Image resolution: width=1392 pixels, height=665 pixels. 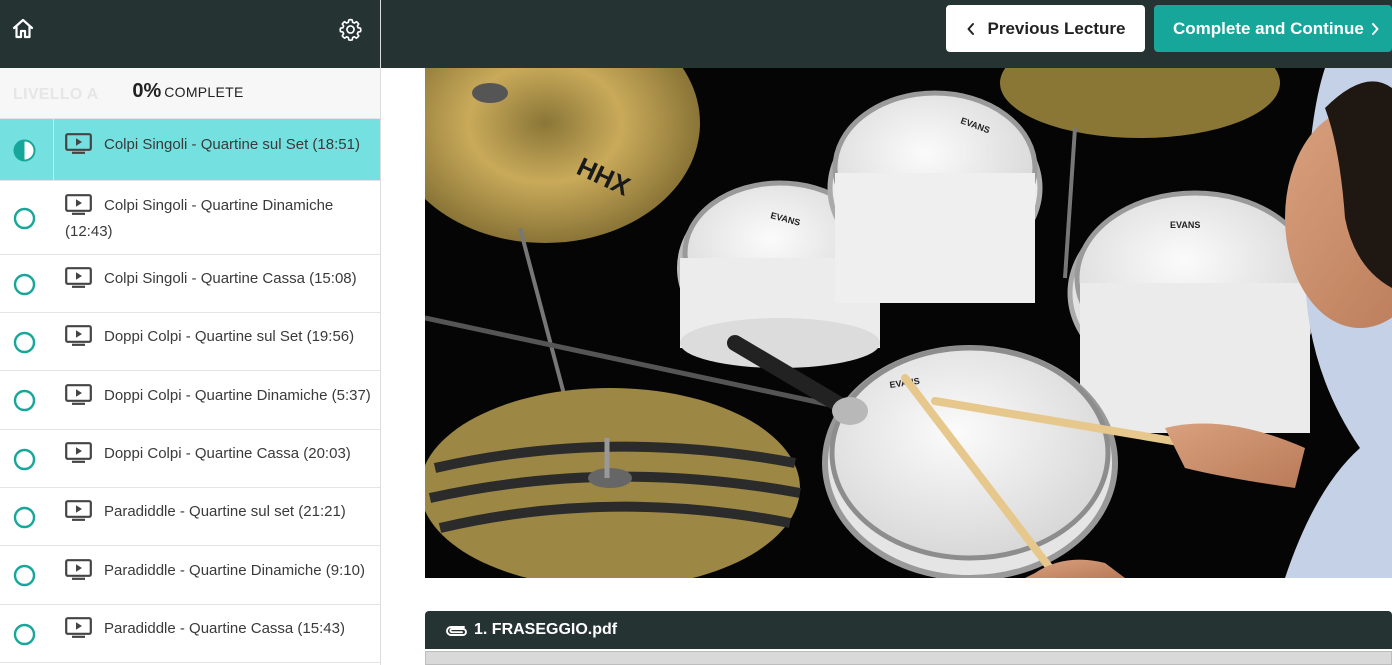 I want to click on lecture-title-wrap: Doppi Colpi - Quartine Dinamiche (5:37), so click(x=219, y=396).